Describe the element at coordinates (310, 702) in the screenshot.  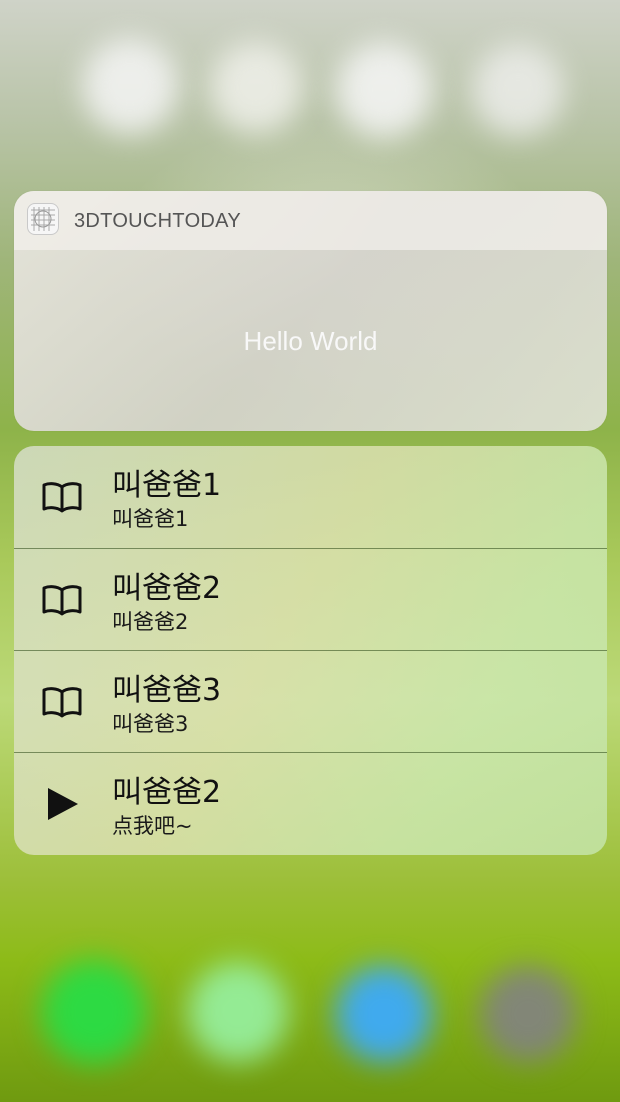
I see `quick-action-item: 叫爸爸3 叫爸爸3` at that location.